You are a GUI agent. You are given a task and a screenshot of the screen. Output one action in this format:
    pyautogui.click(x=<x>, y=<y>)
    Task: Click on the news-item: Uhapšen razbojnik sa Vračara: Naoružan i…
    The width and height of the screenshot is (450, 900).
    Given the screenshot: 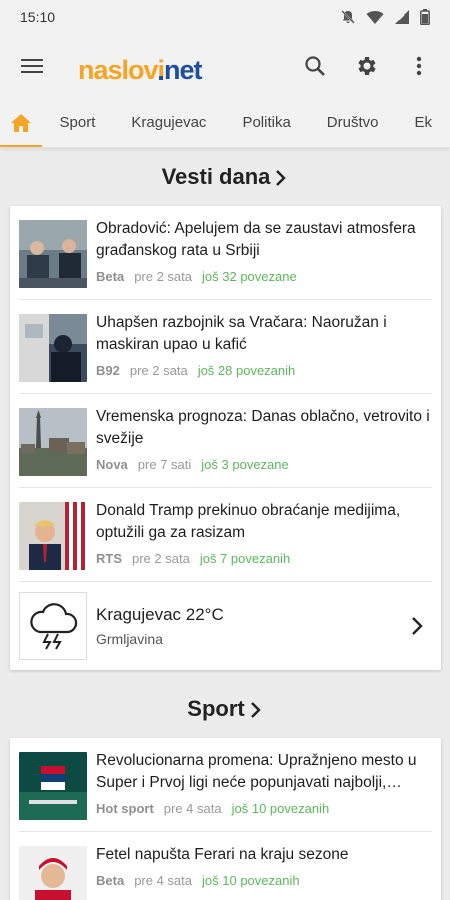 What is the action you would take?
    pyautogui.click(x=225, y=347)
    